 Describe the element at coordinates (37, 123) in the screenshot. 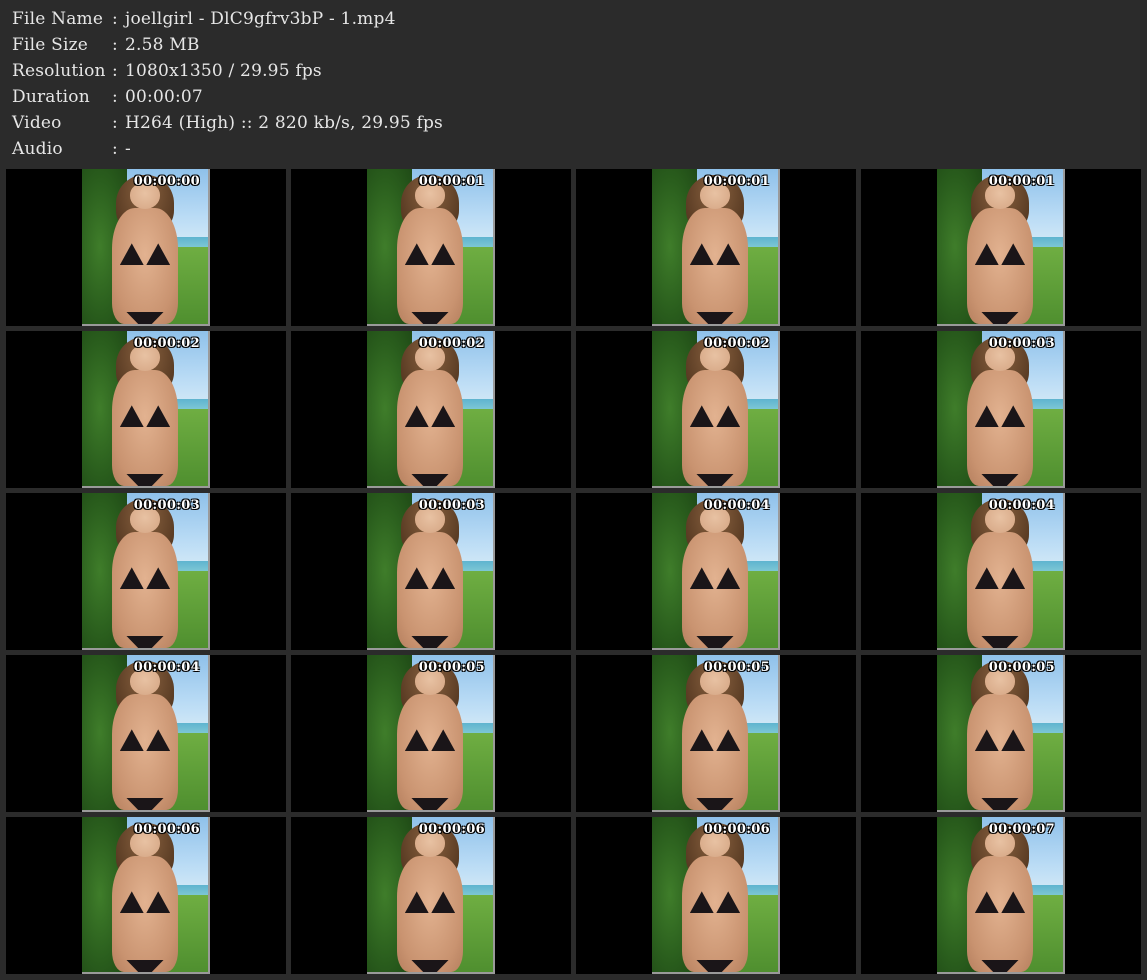

I see `info-label: Video` at that location.